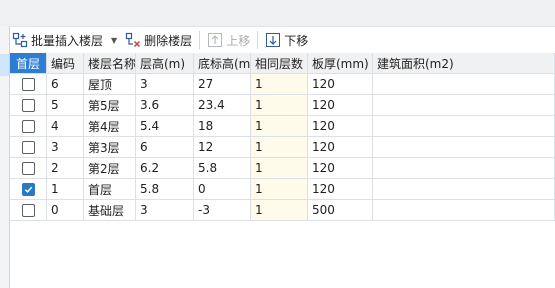 This screenshot has width=555, height=288. I want to click on move-up-button: 上移, so click(228, 40).